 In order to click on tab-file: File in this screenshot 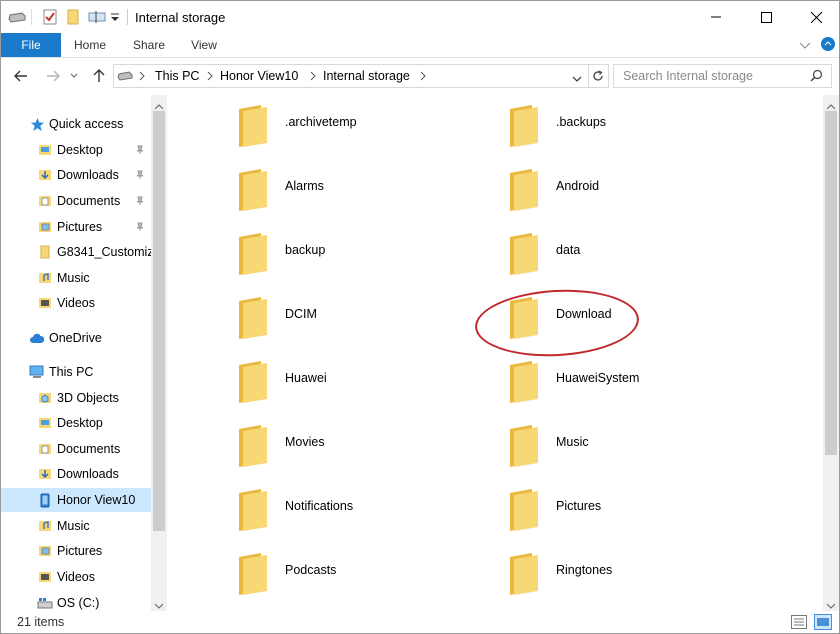, I will do `click(31, 45)`.